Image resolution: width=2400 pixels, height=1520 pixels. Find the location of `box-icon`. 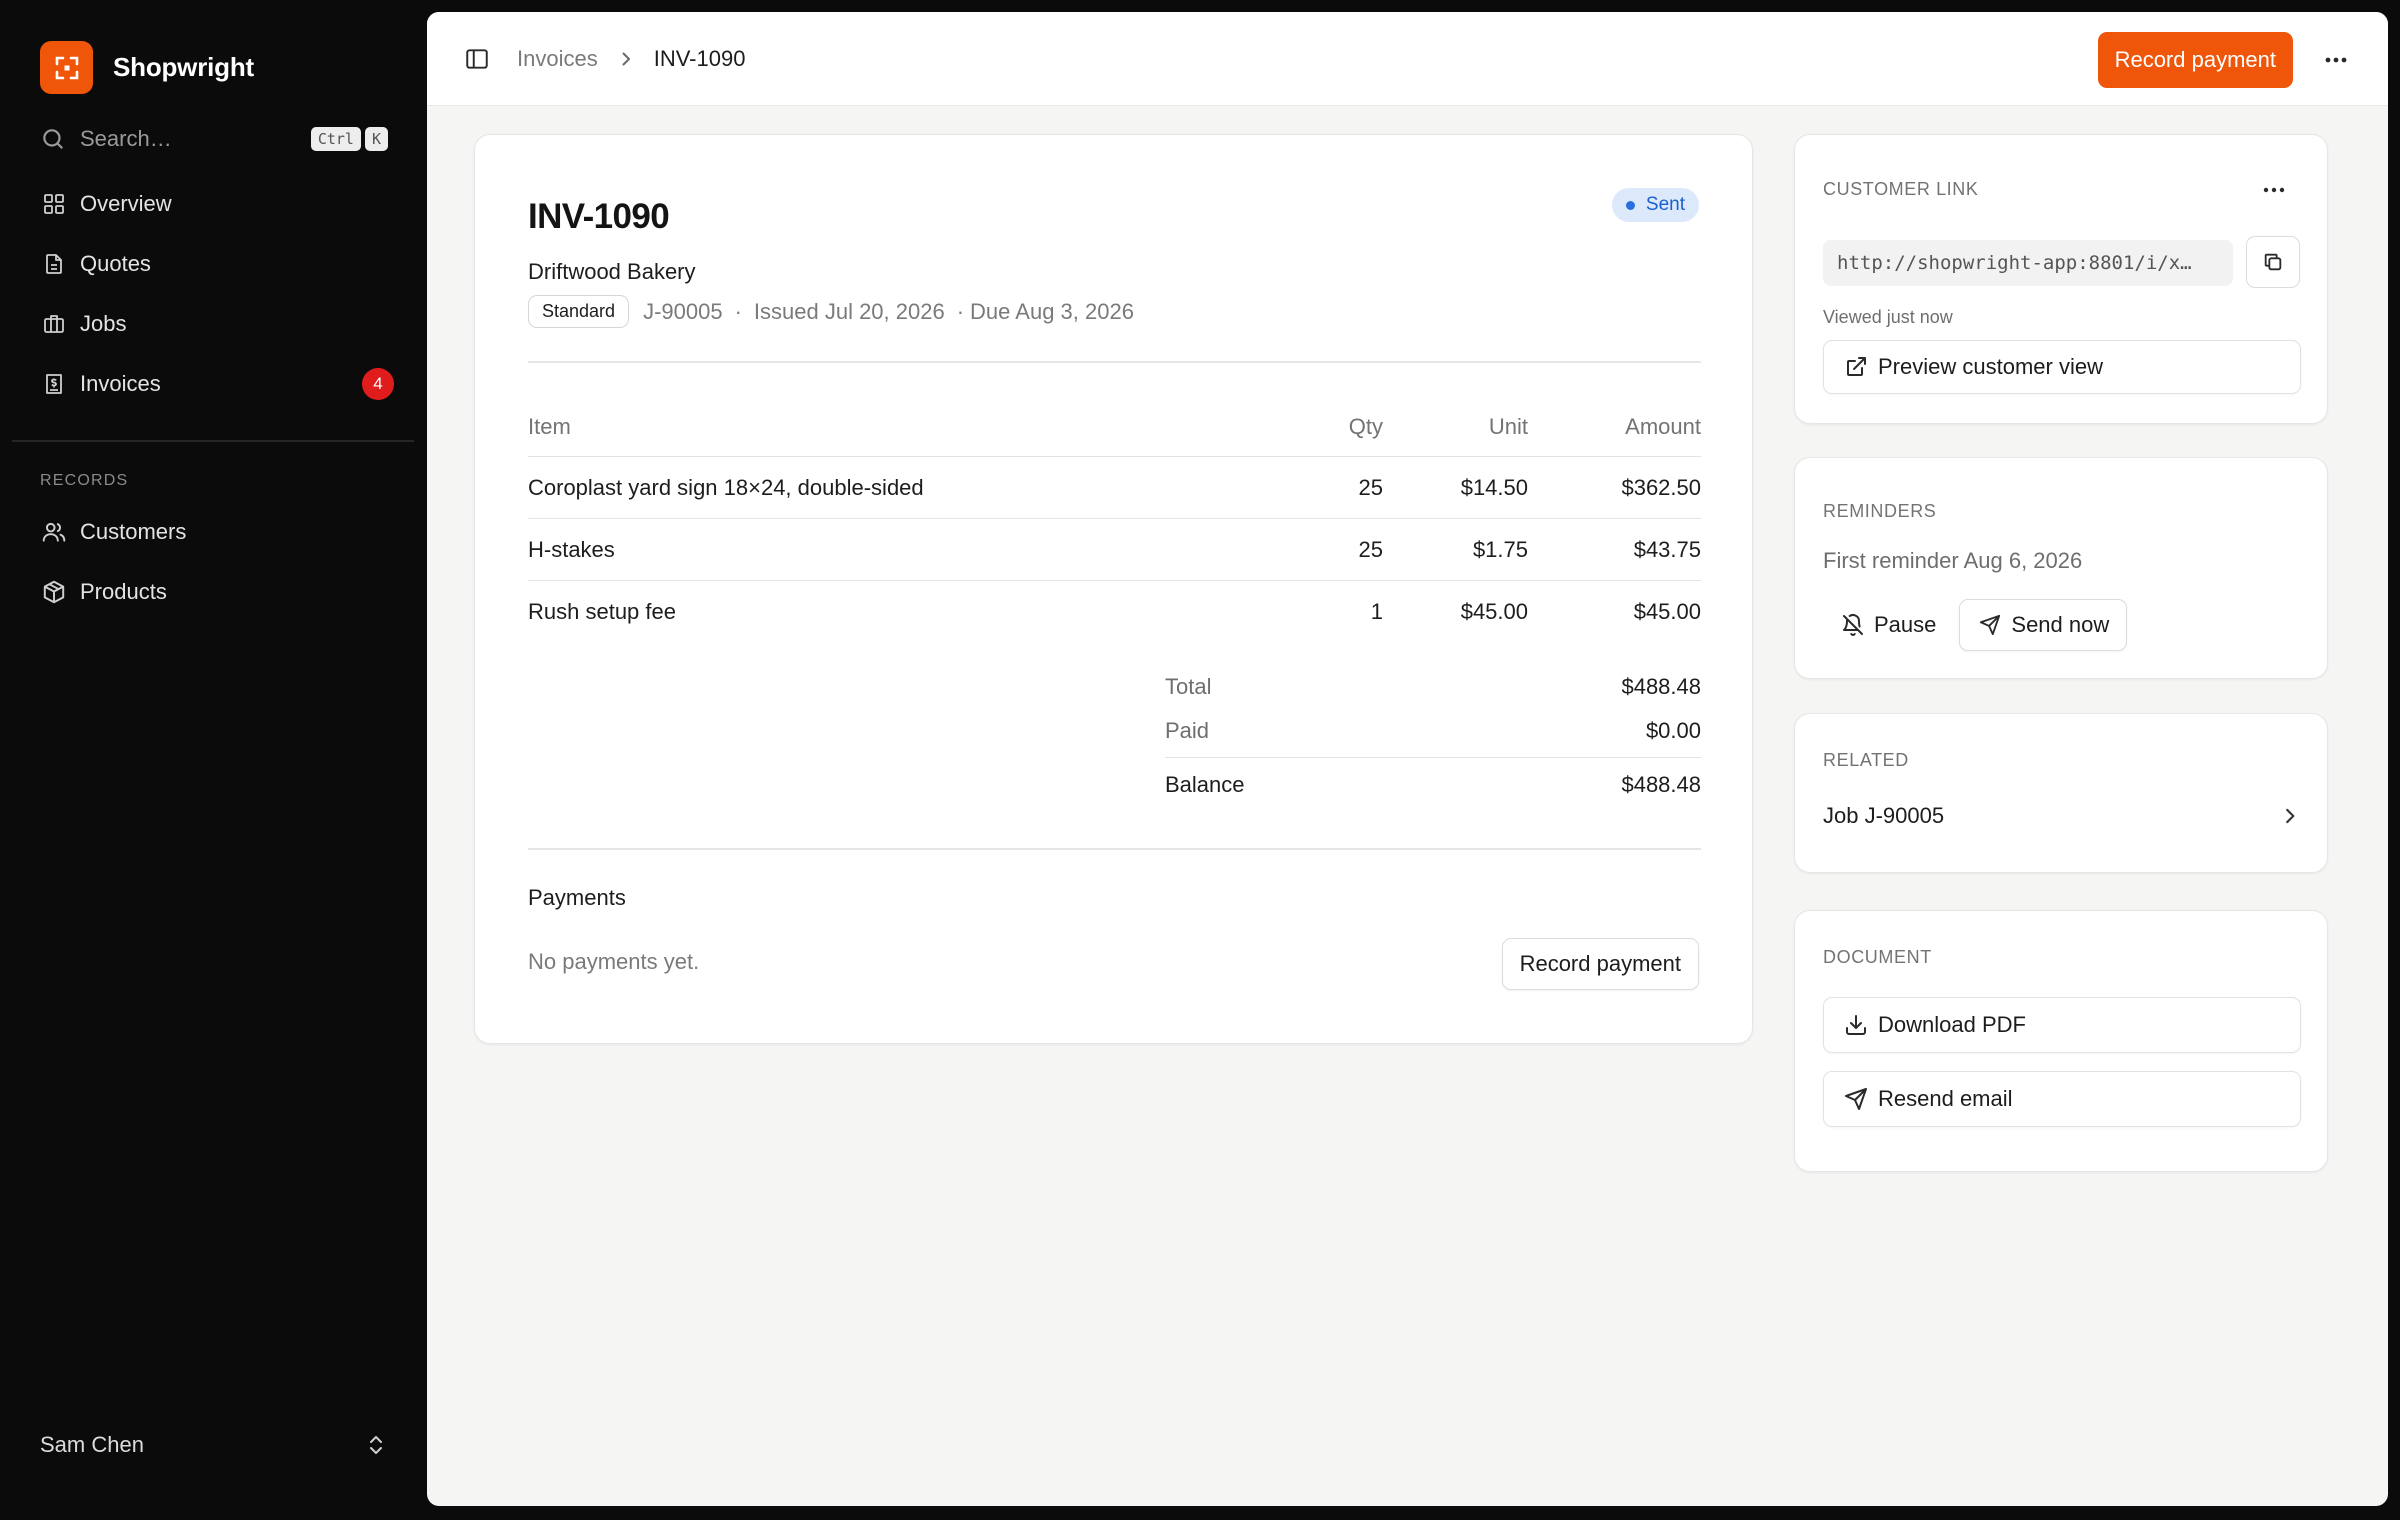

box-icon is located at coordinates (54, 592).